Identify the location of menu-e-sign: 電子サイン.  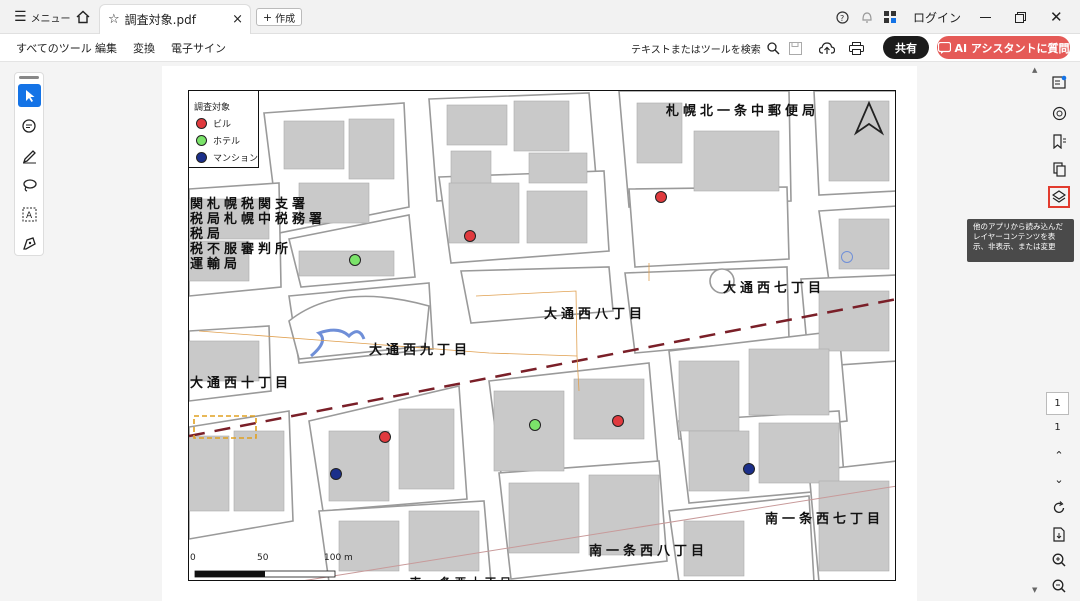
(198, 48).